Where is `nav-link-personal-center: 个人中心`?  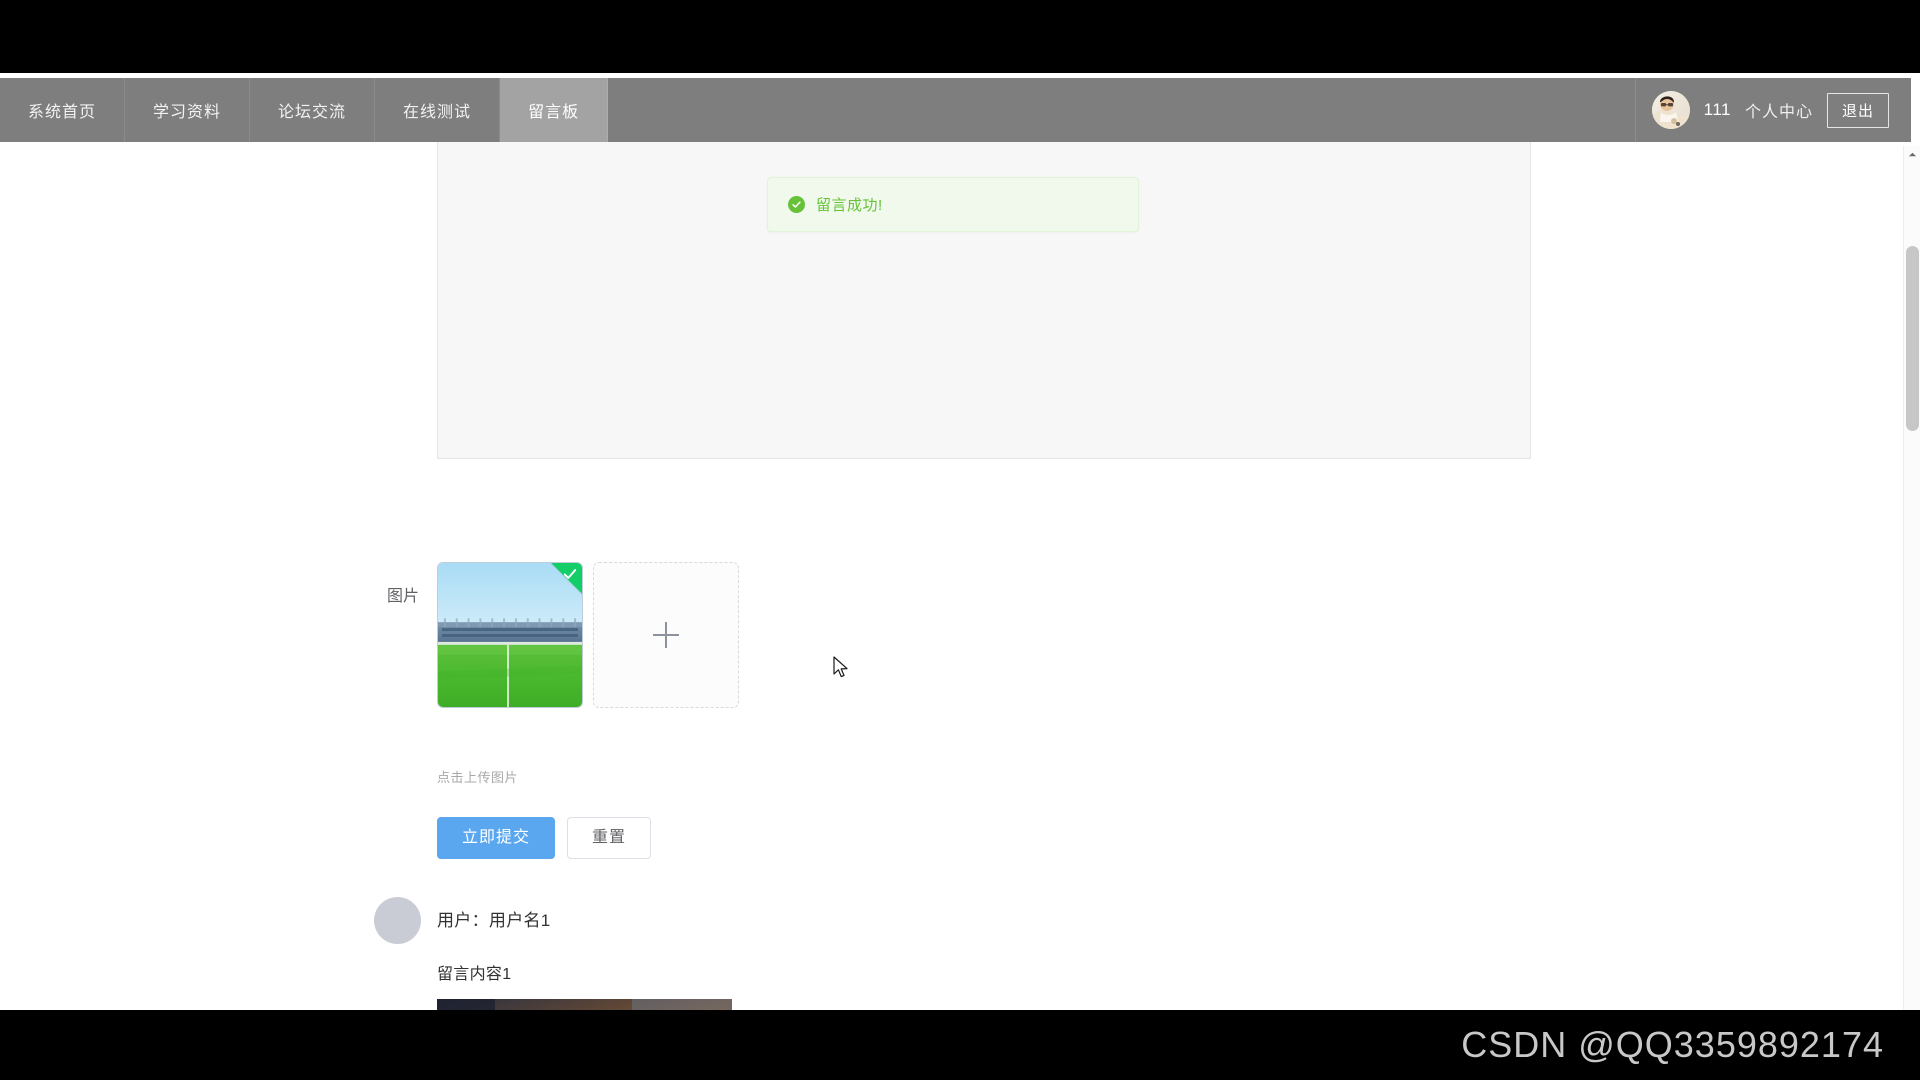
nav-link-personal-center: 个人中心 is located at coordinates (1779, 110).